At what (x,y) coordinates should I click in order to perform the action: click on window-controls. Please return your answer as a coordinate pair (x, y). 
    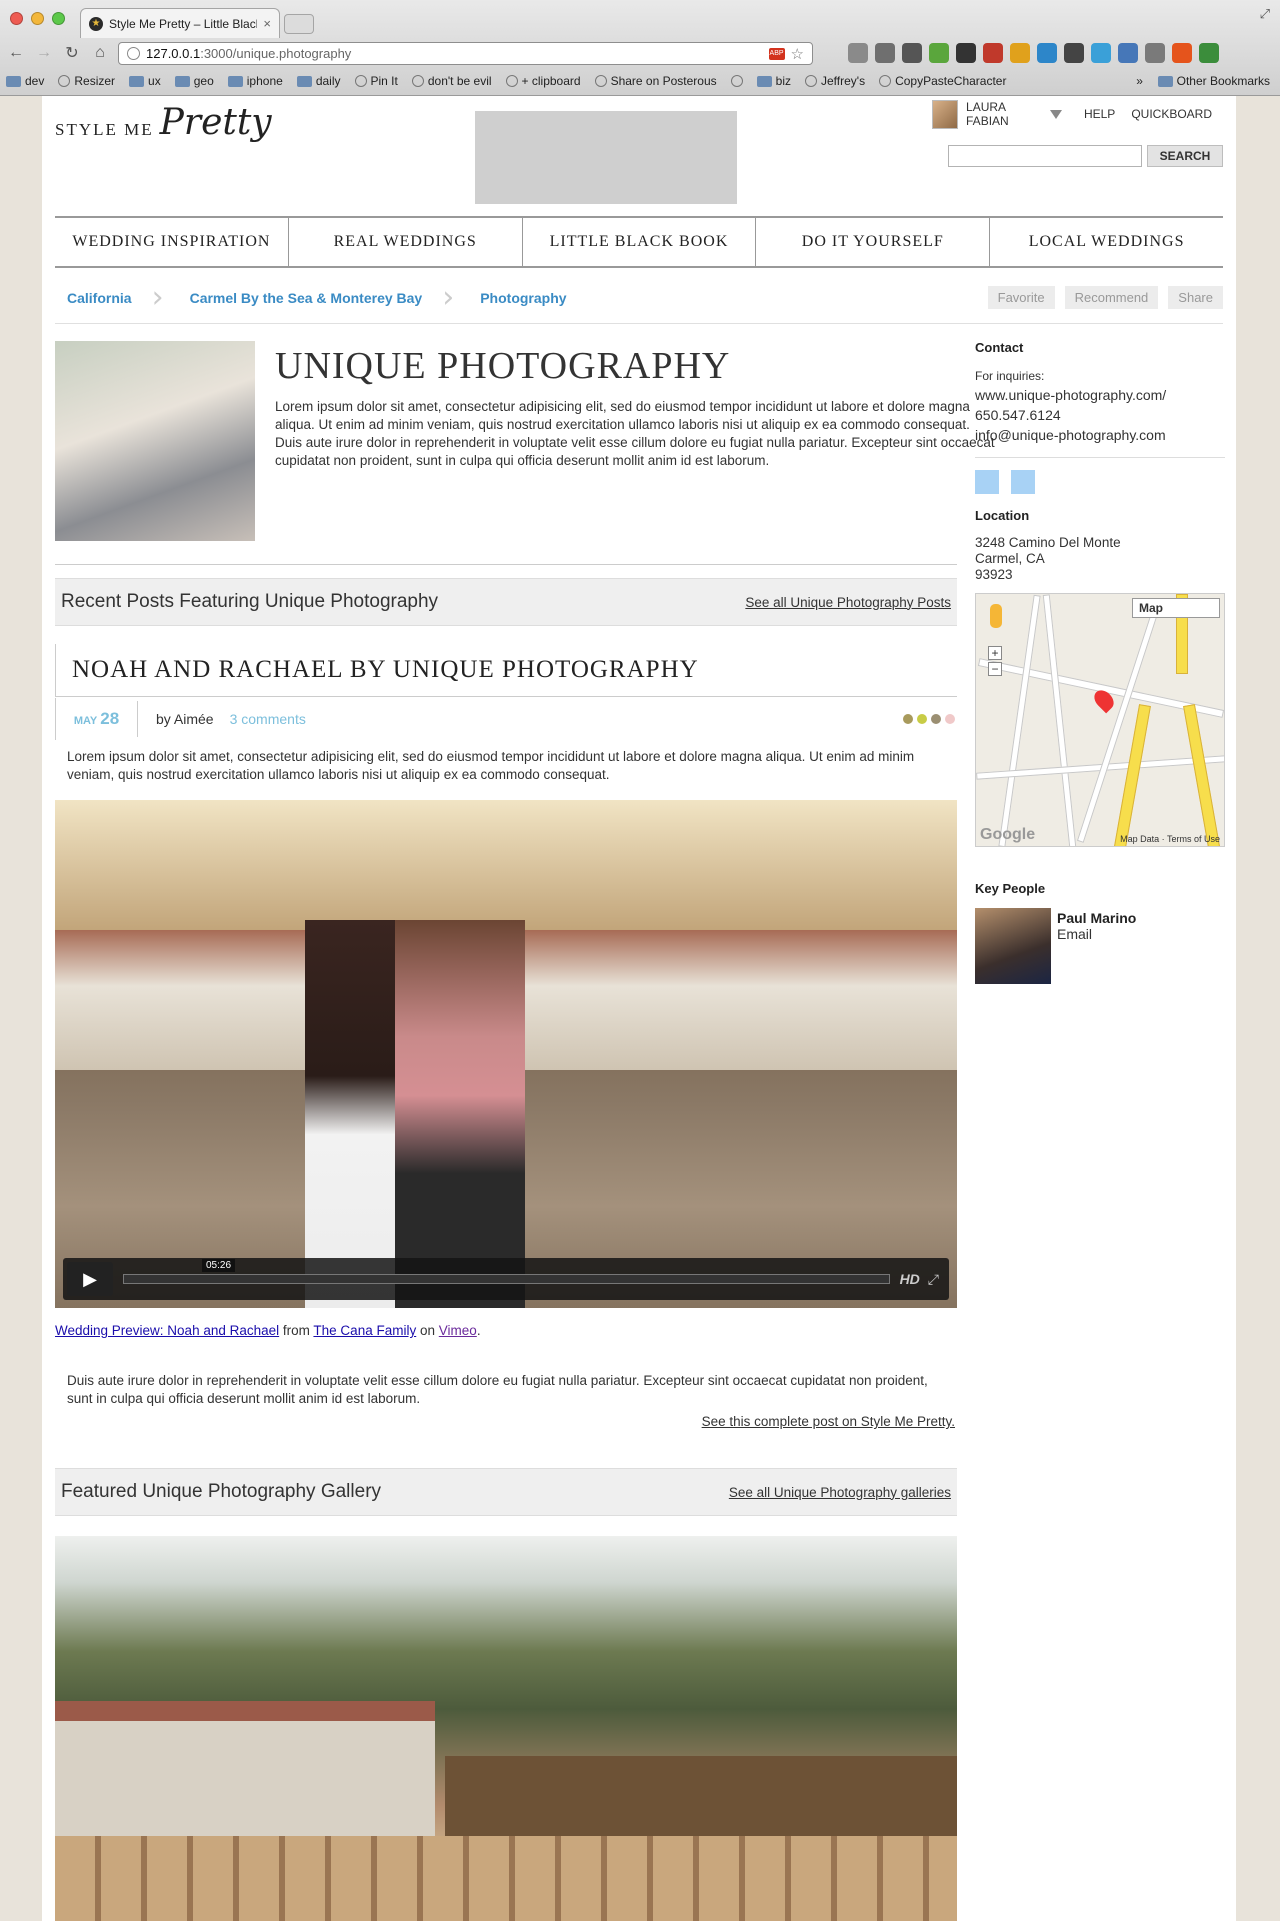
    Looking at the image, I should click on (37, 18).